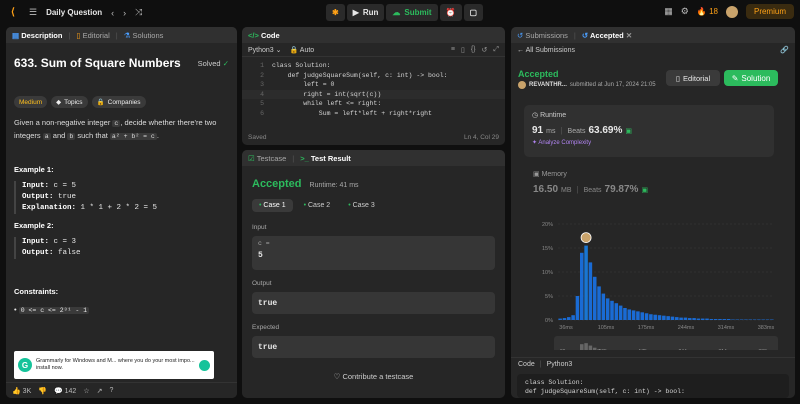  I want to click on ex2-output-label: Output:, so click(38, 253).